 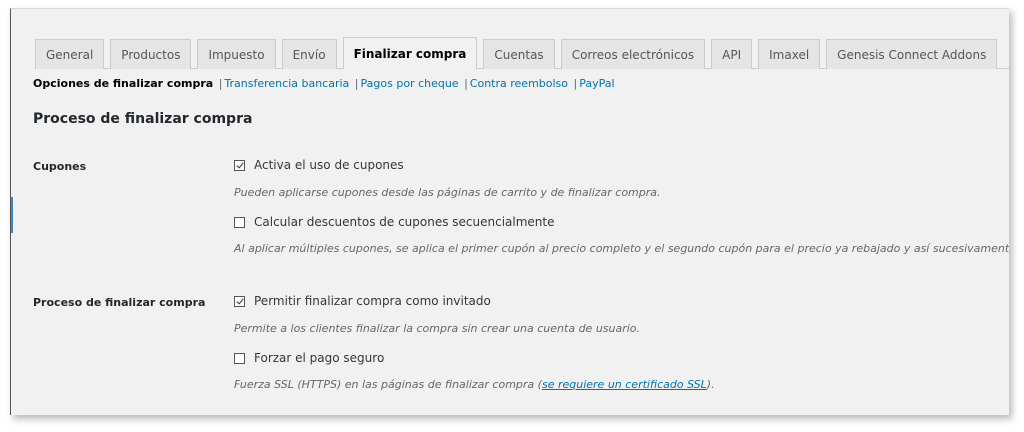 I want to click on tab-impuesto: Impuesto, so click(x=236, y=54).